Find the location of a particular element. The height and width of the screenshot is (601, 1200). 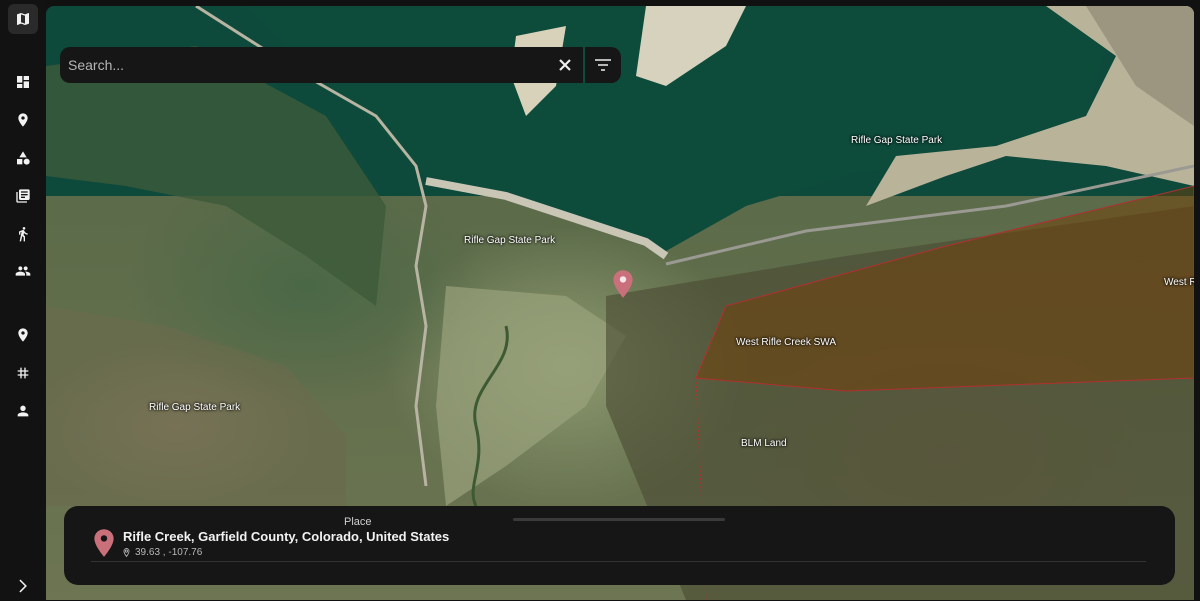

sidebar-item-groups is located at coordinates (23, 271).